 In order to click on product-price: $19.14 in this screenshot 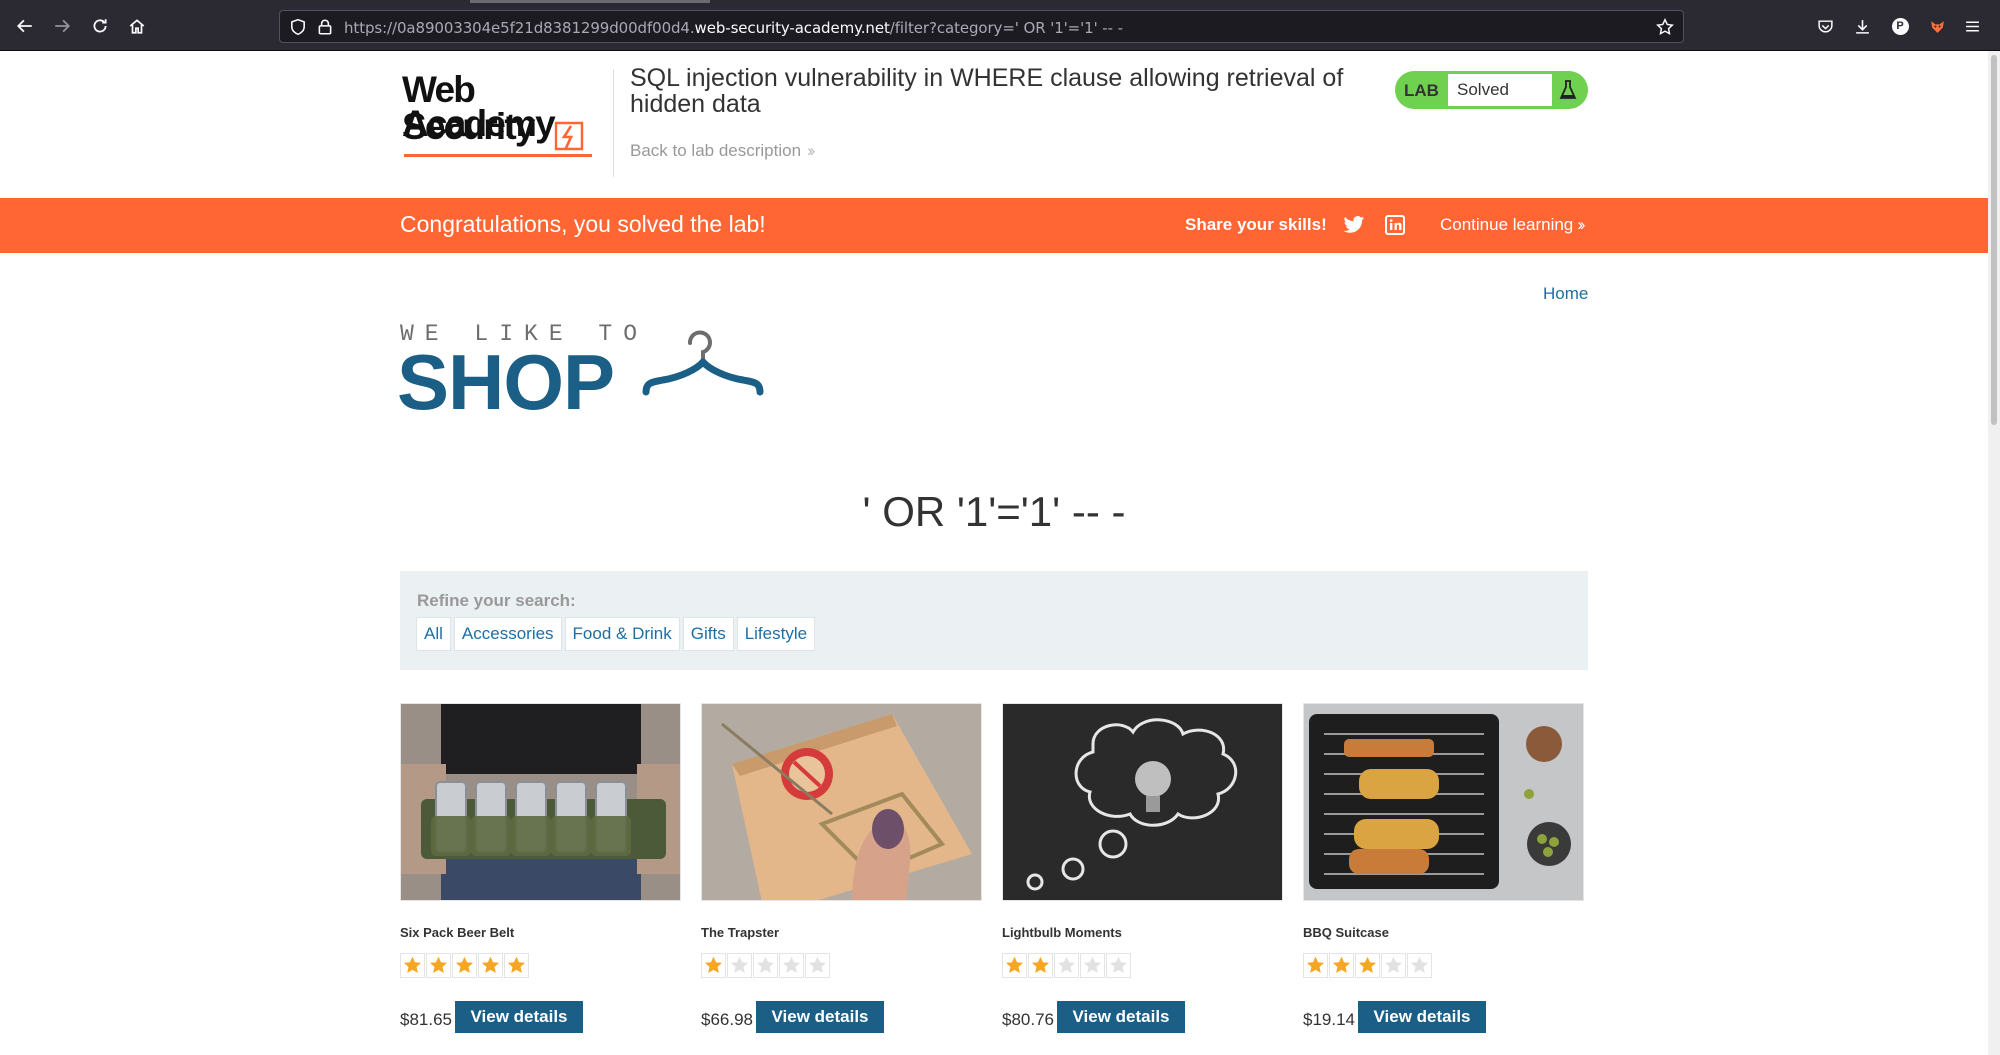, I will do `click(1329, 1019)`.